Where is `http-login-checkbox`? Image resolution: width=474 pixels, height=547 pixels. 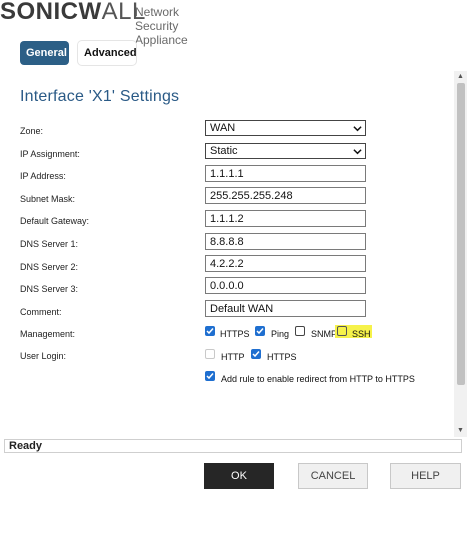 http-login-checkbox is located at coordinates (210, 354).